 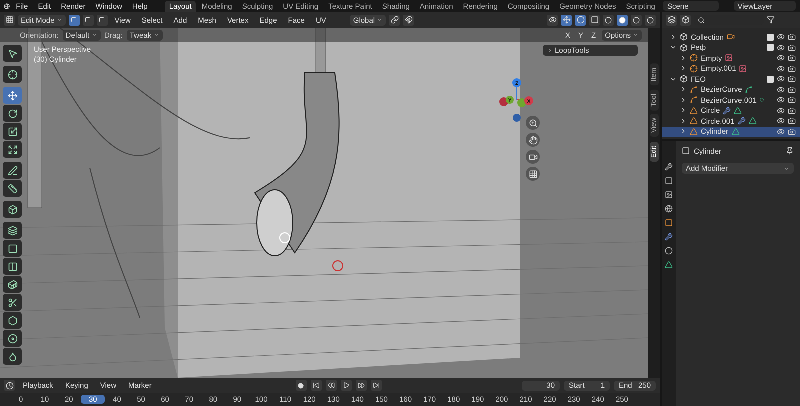 I want to click on crosshair-icon, so click(x=694, y=58).